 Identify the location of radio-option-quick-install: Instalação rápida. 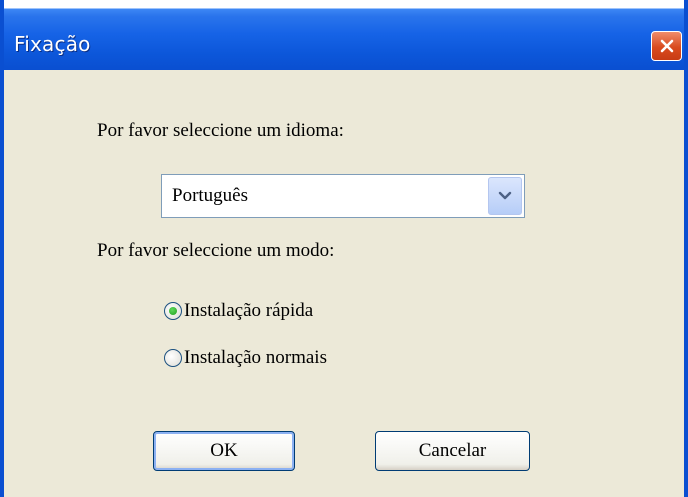
(238, 311).